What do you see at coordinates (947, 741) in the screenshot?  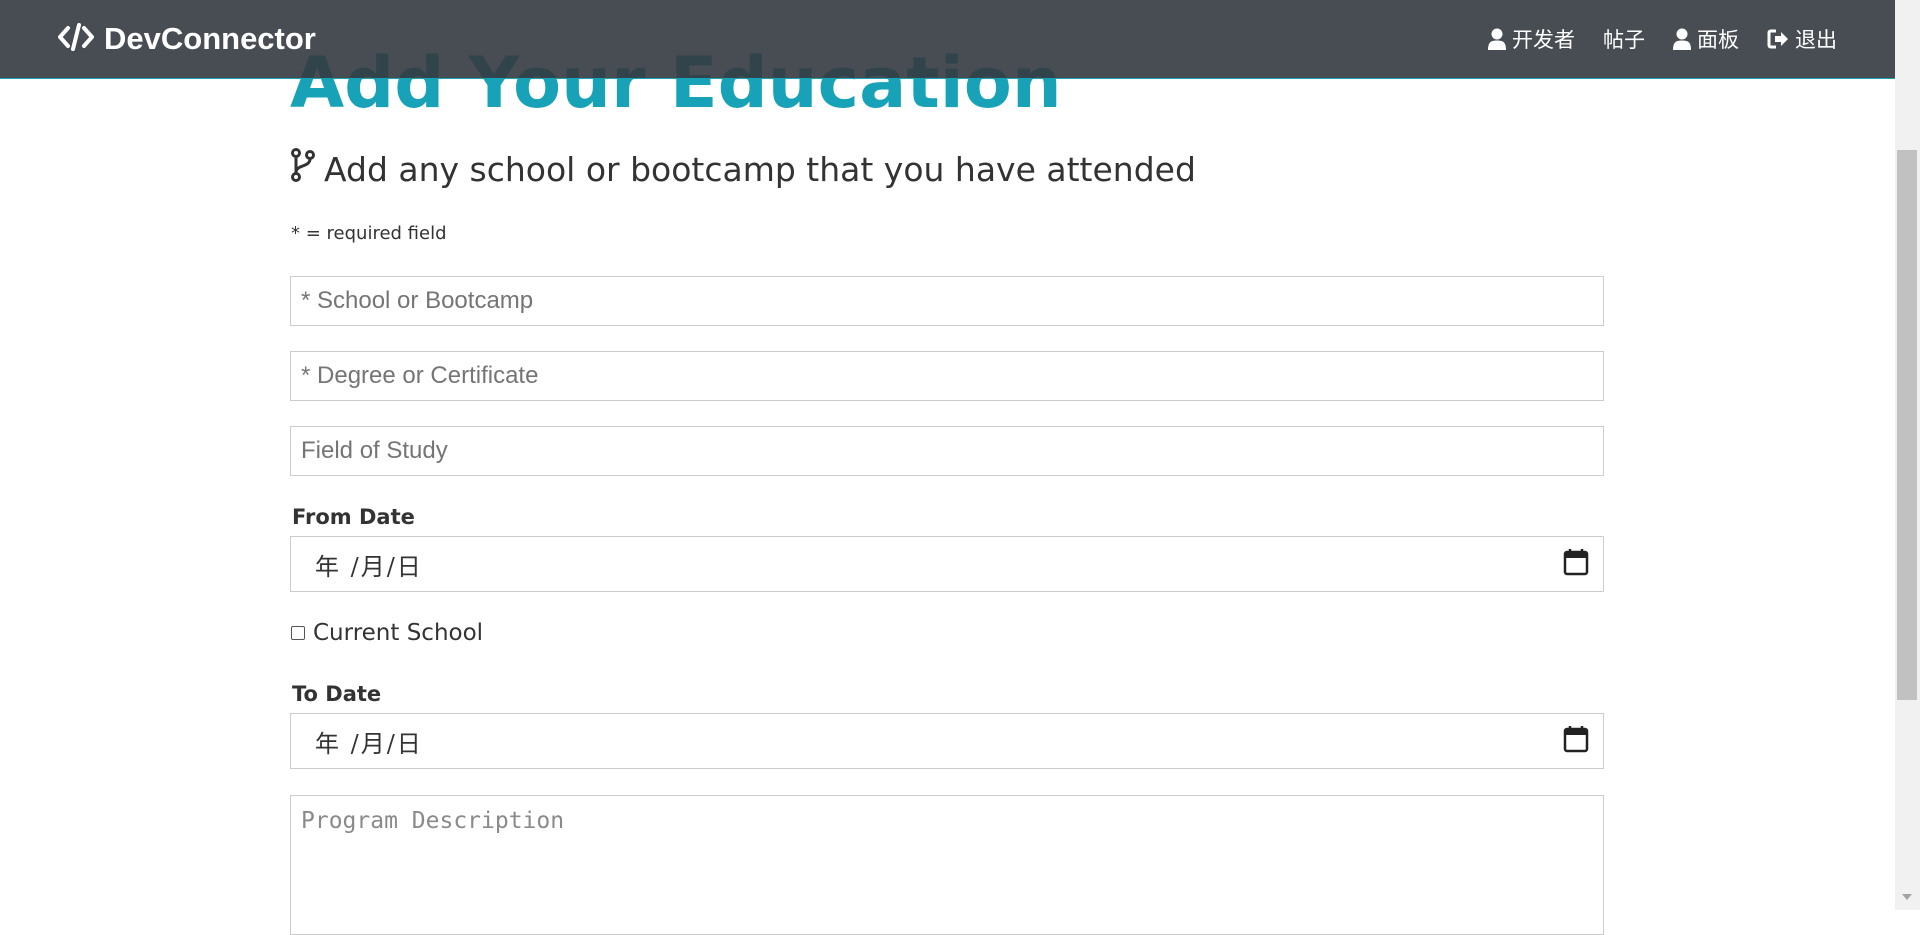 I see `to-date-input: 年 /月/日` at bounding box center [947, 741].